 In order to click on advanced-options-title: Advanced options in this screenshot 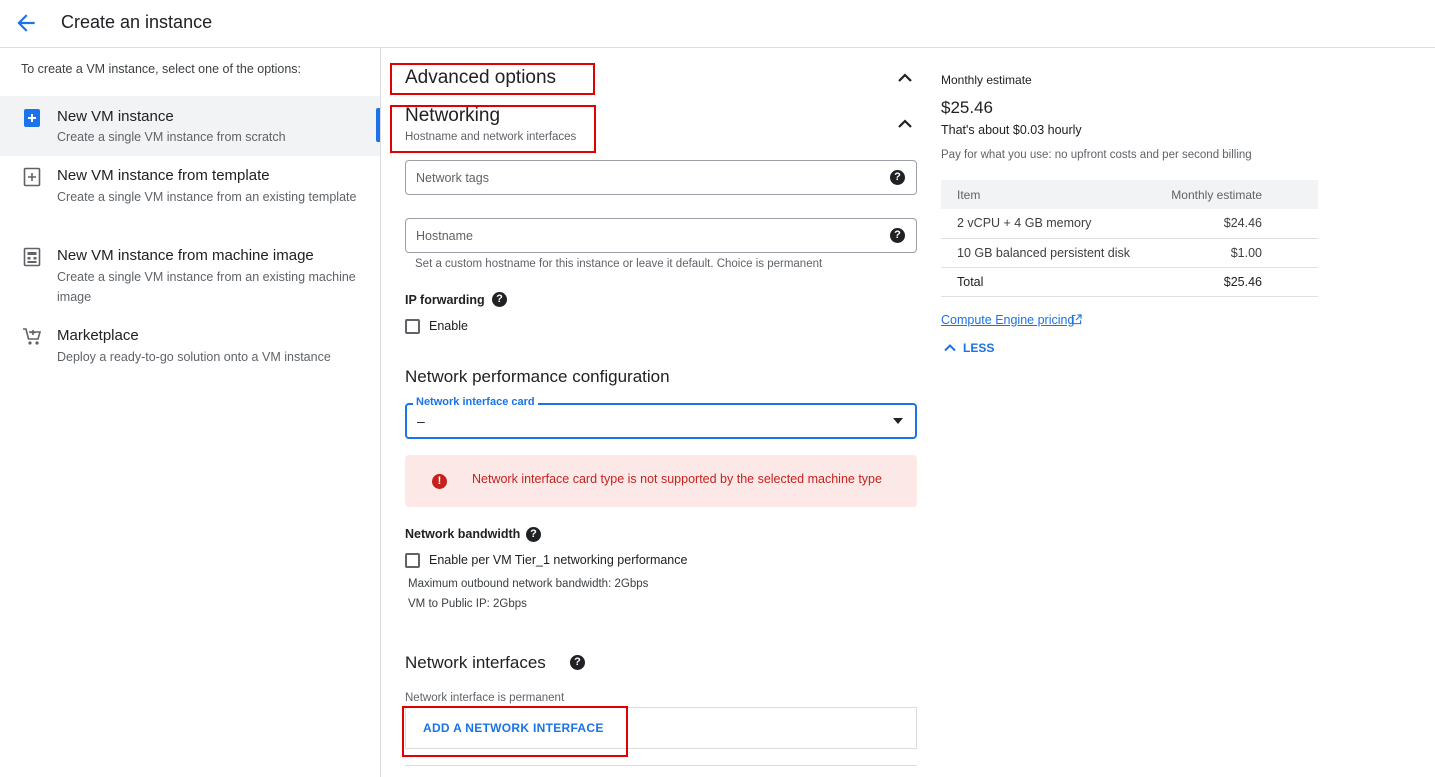, I will do `click(481, 77)`.